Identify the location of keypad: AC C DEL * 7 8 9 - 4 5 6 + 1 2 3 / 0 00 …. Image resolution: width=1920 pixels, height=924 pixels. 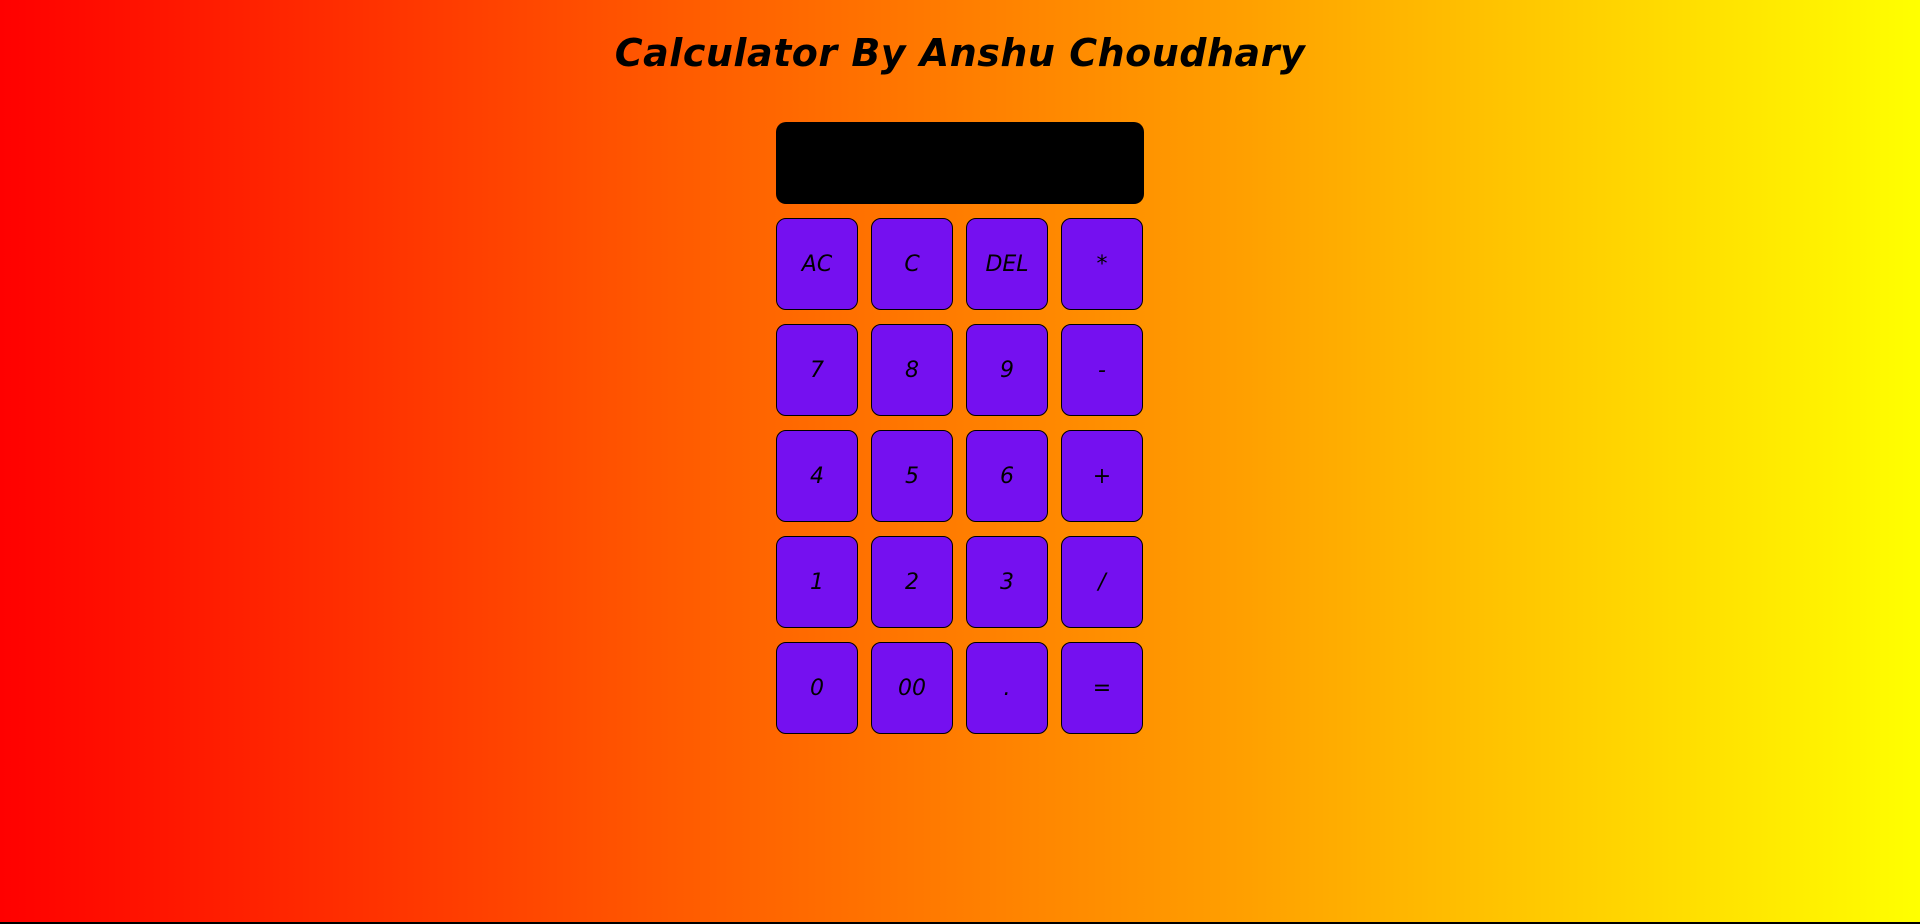
(960, 476).